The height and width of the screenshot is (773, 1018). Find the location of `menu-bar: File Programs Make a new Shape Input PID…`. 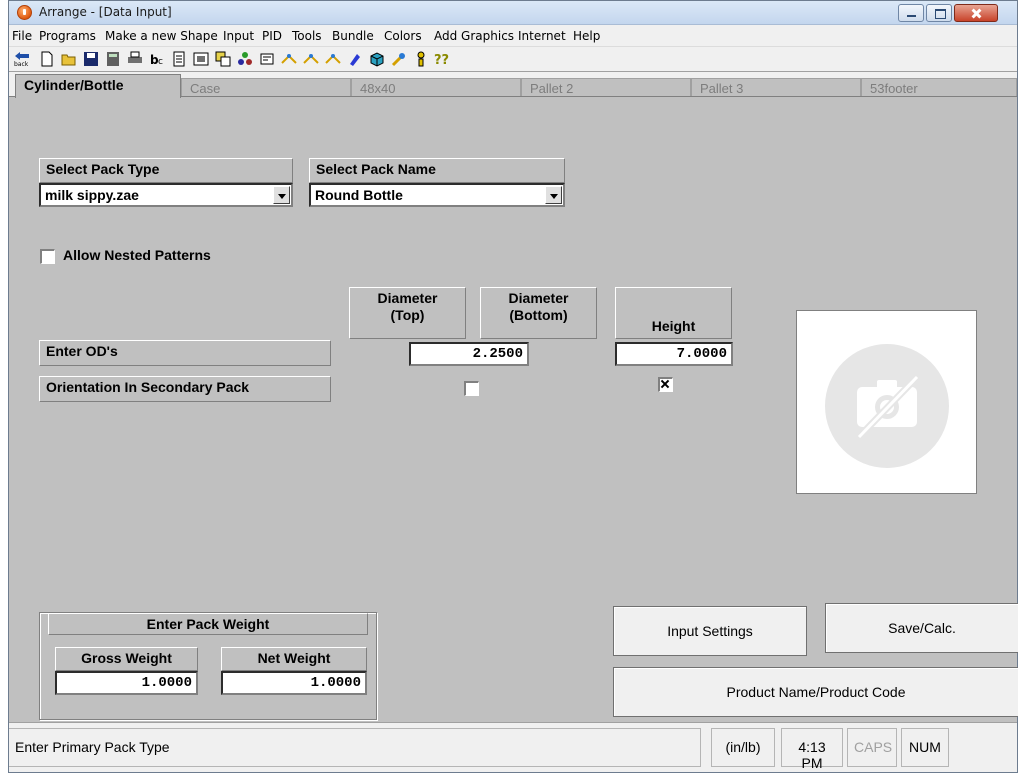

menu-bar: File Programs Make a new Shape Input PID… is located at coordinates (513, 36).